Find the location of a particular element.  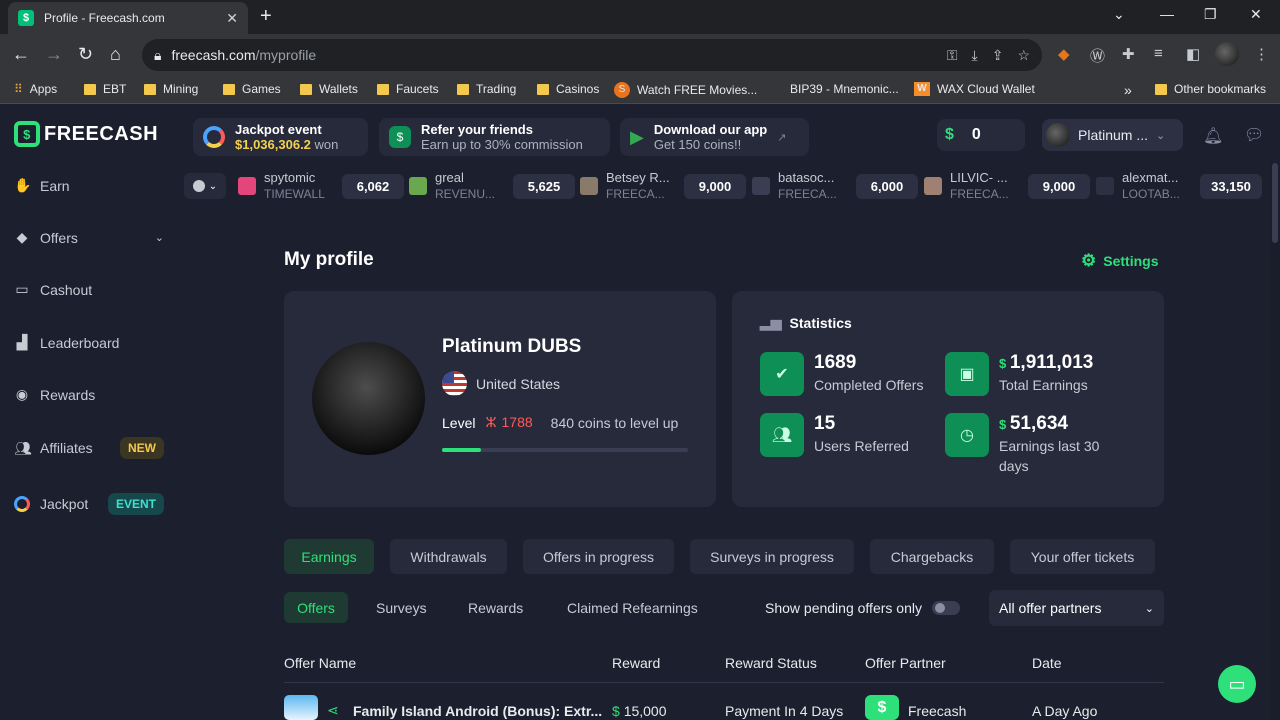

stat-total-earnings: ▣ $ 1,911,013 Total Earnings is located at coordinates (1045, 374).